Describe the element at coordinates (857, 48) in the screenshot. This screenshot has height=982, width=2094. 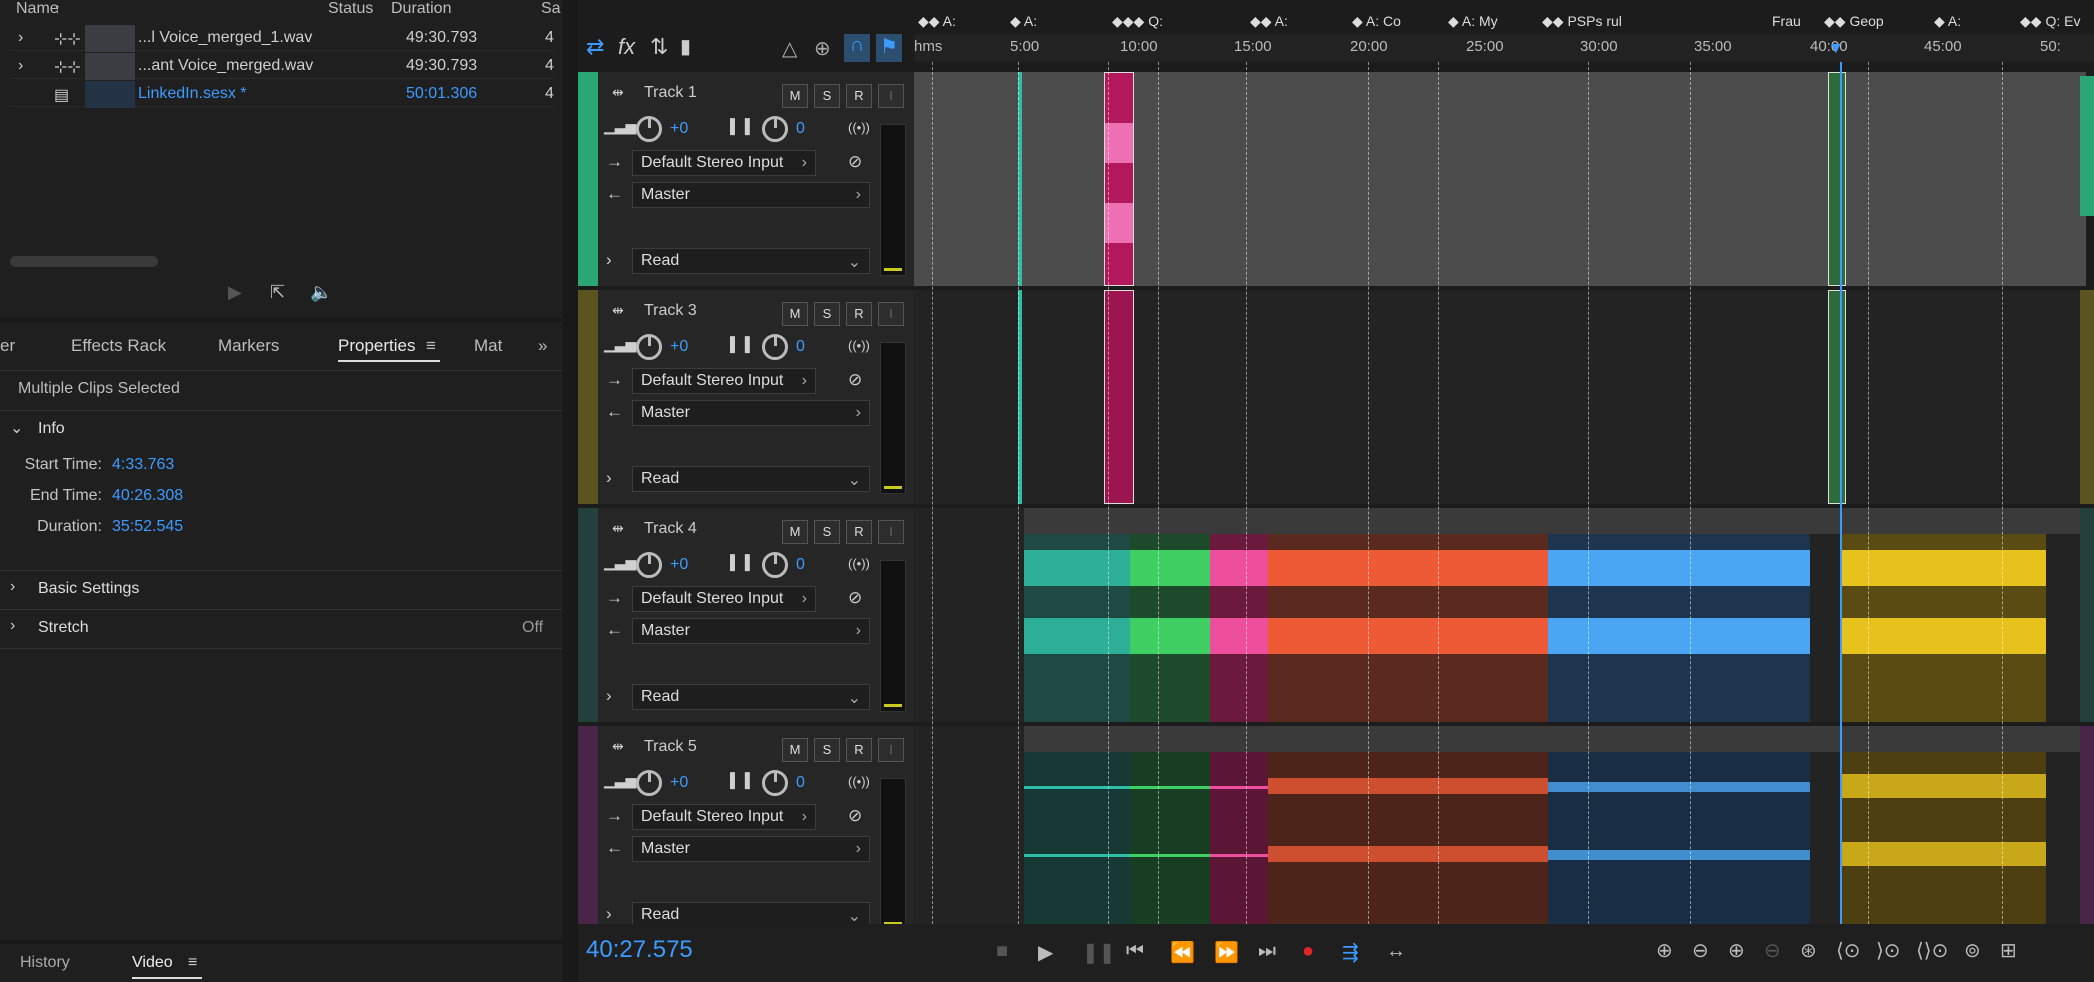
I see `snap-magnet-icon: ∩` at that location.